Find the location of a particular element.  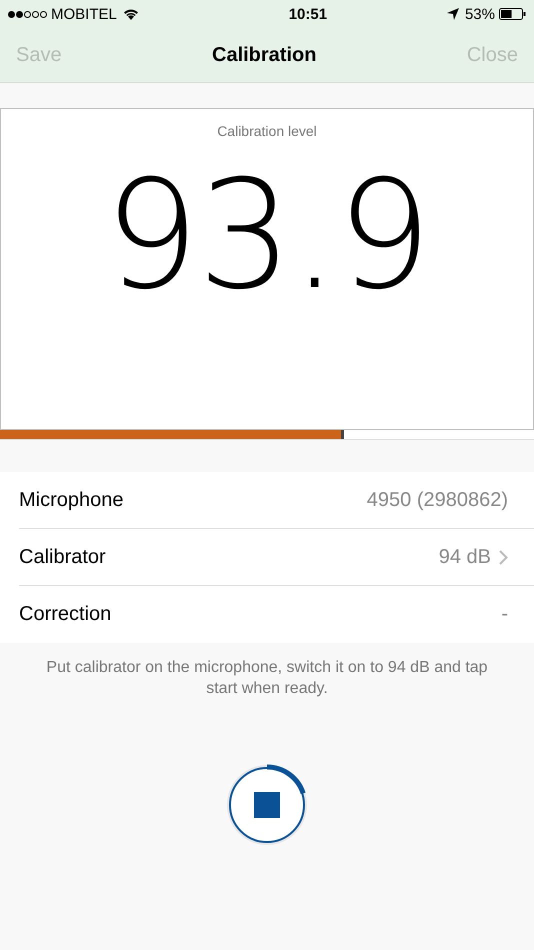

row-label: Correction is located at coordinates (65, 614).